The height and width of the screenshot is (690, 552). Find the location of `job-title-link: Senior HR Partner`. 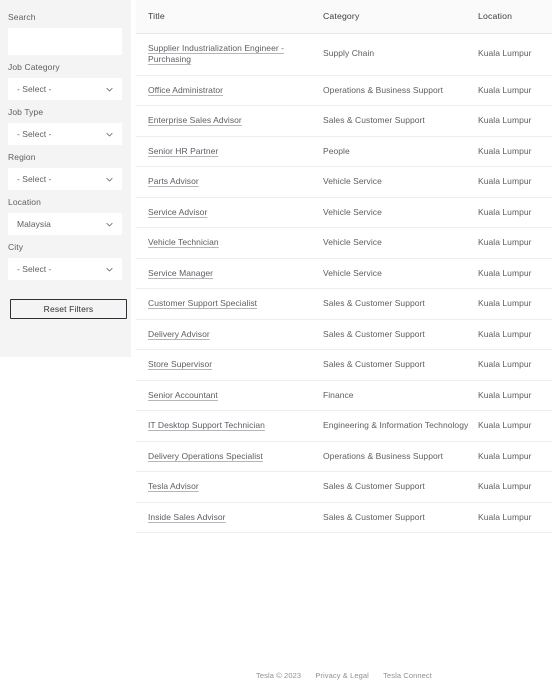

job-title-link: Senior HR Partner is located at coordinates (183, 151).